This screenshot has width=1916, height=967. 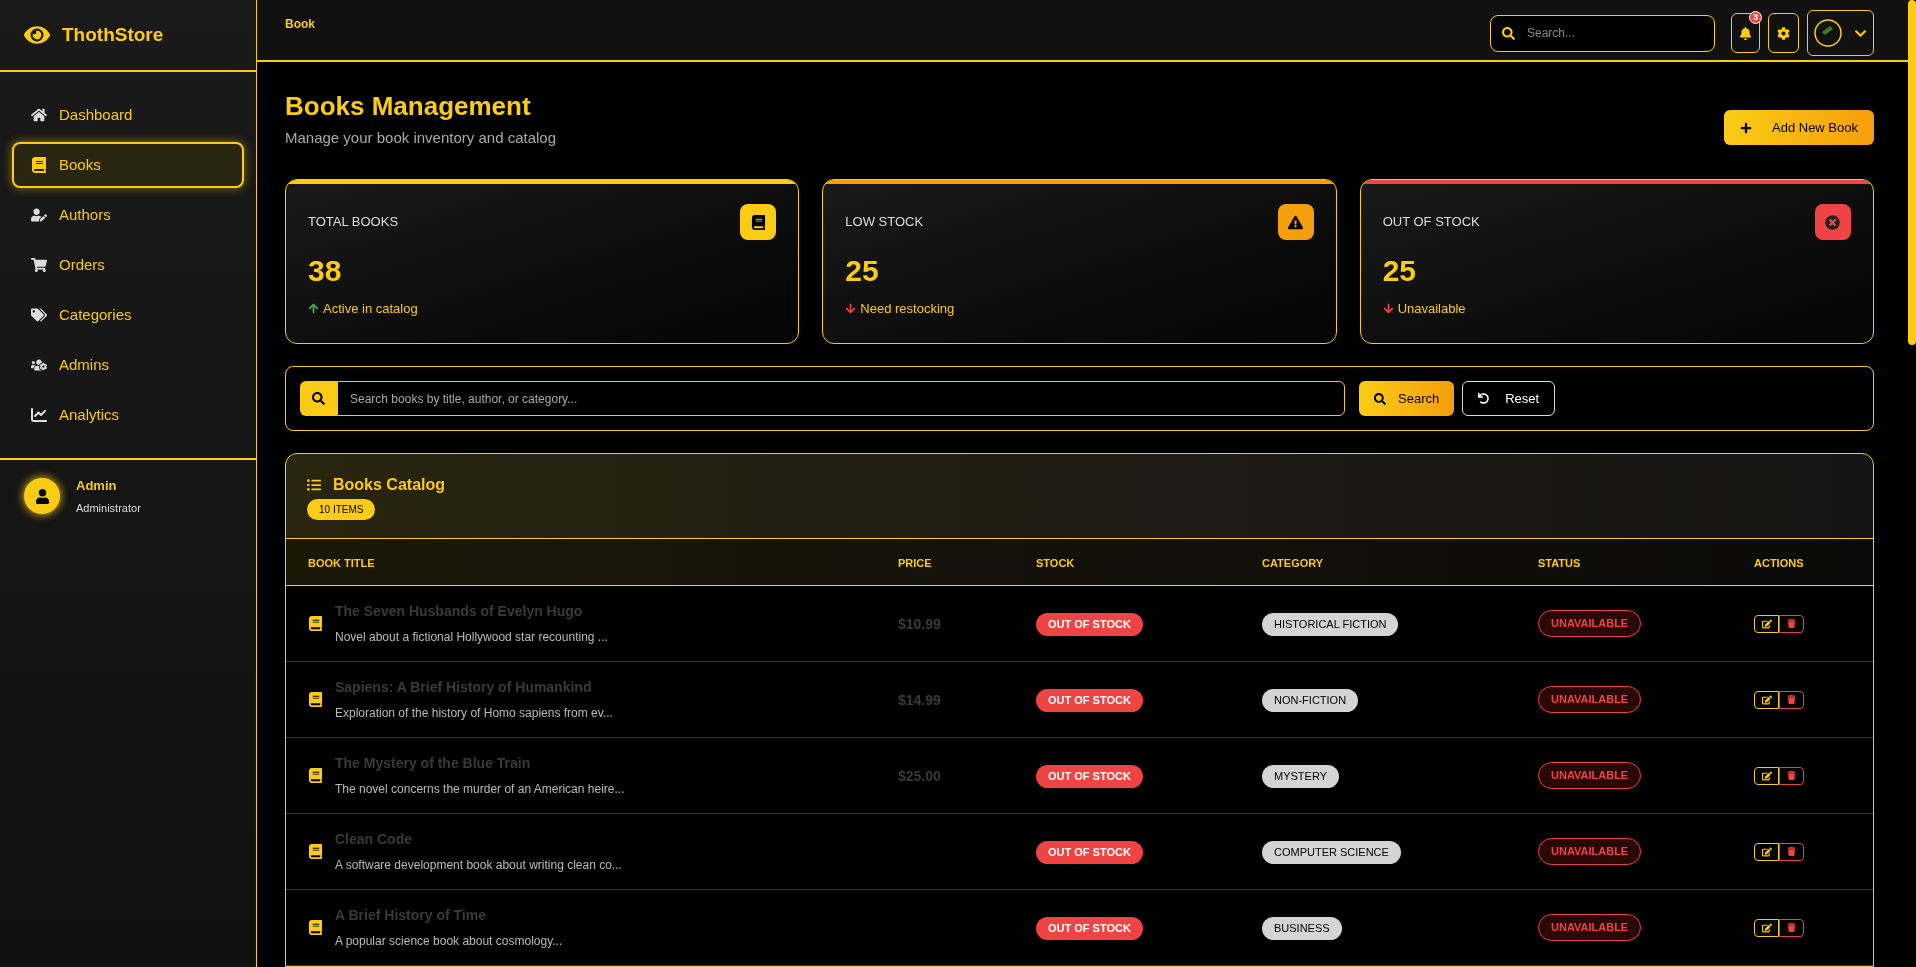 What do you see at coordinates (128, 165) in the screenshot?
I see `nav-item: Books` at bounding box center [128, 165].